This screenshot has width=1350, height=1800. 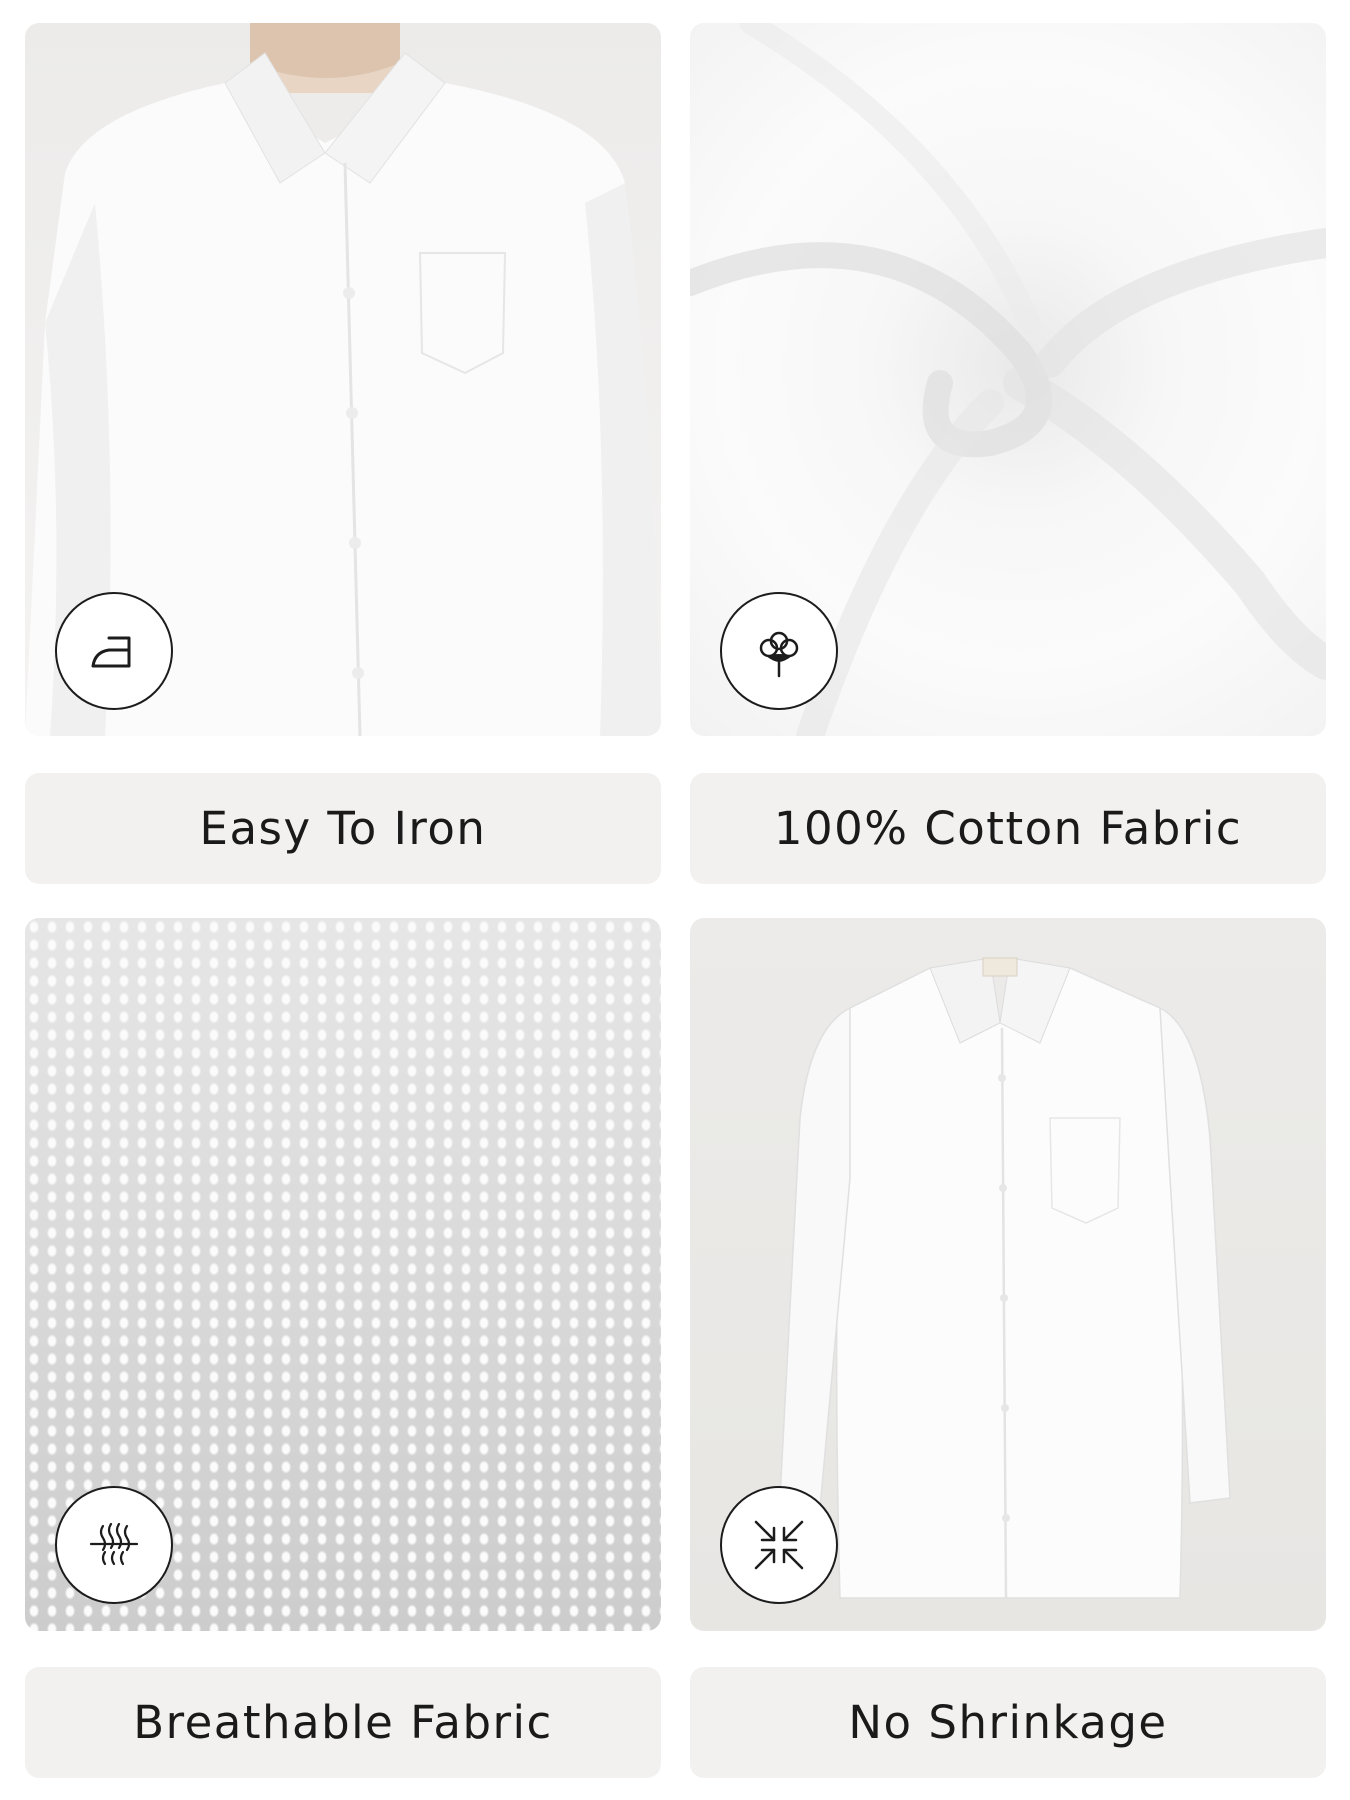 I want to click on no-shrinkage-badge, so click(x=779, y=1545).